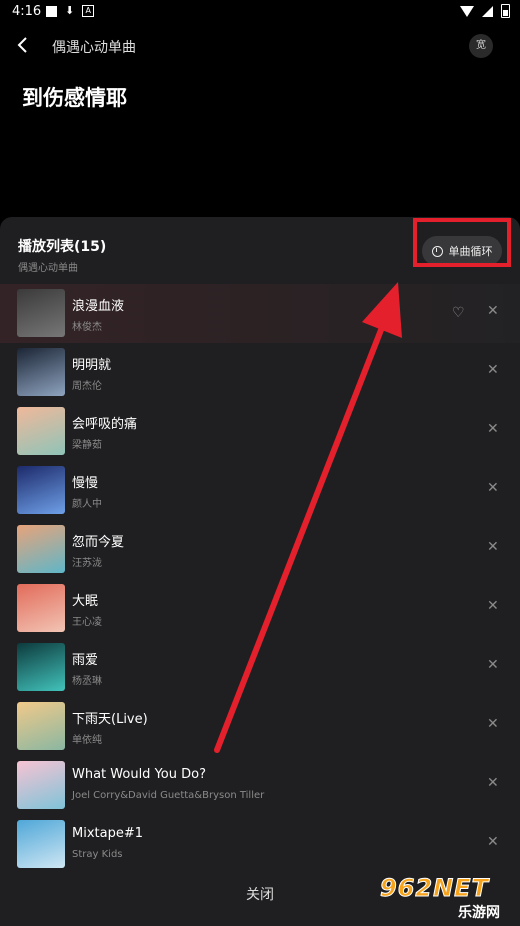 This screenshot has width=520, height=926. Describe the element at coordinates (260, 46) in the screenshot. I see `top-bar: 偶遇心动单曲` at that location.